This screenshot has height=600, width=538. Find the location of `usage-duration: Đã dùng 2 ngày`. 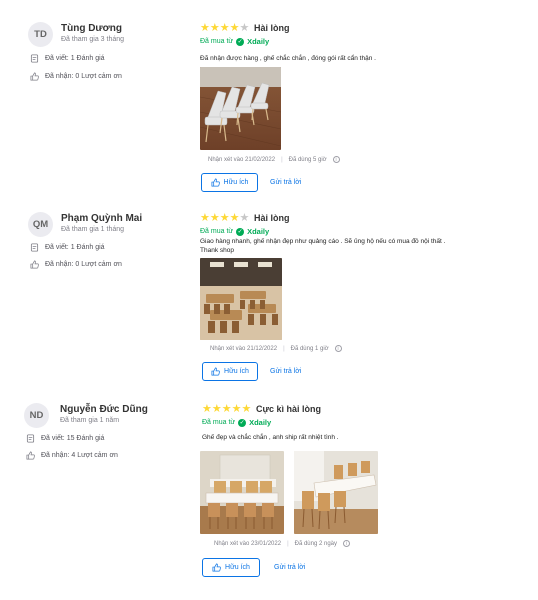

usage-duration: Đã dùng 2 ngày is located at coordinates (315, 543).